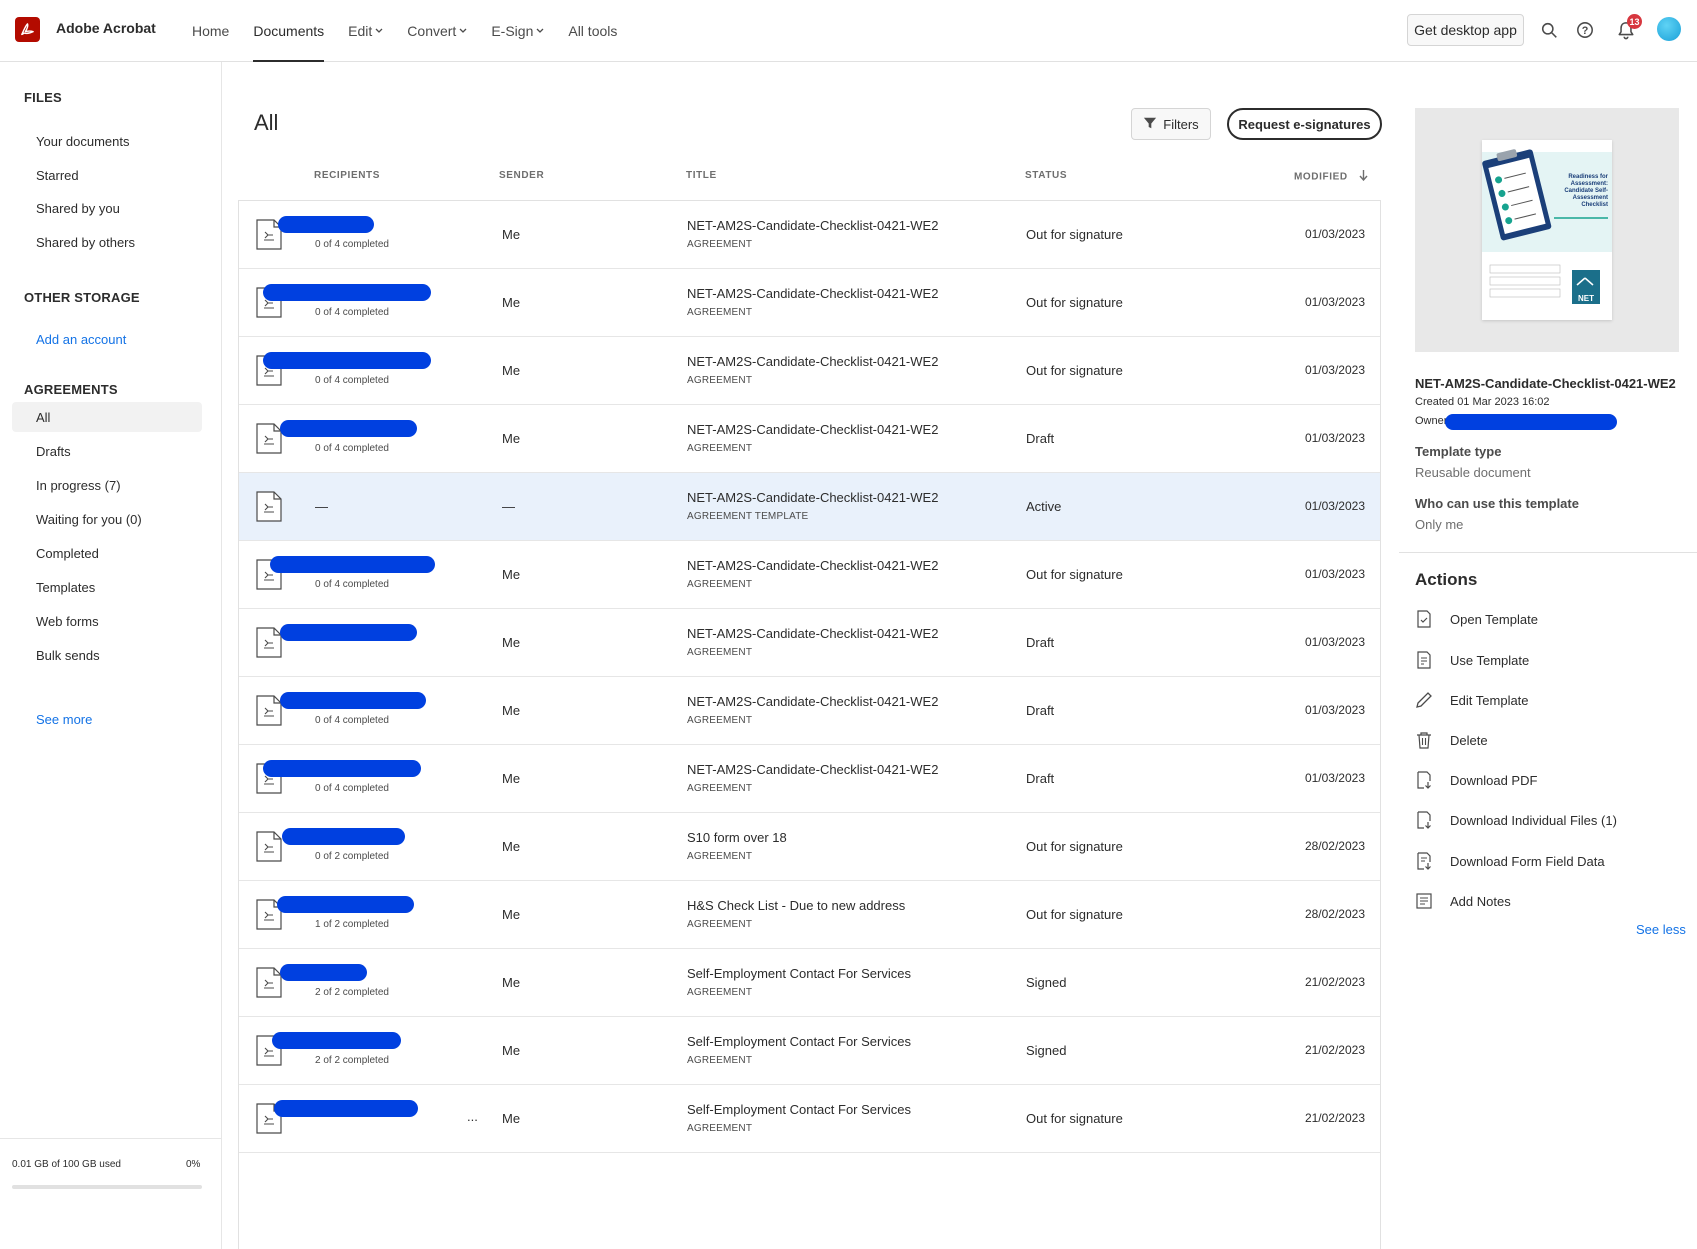 This screenshot has height=1249, width=1697. What do you see at coordinates (107, 339) in the screenshot?
I see `add-account-link: Add an account` at bounding box center [107, 339].